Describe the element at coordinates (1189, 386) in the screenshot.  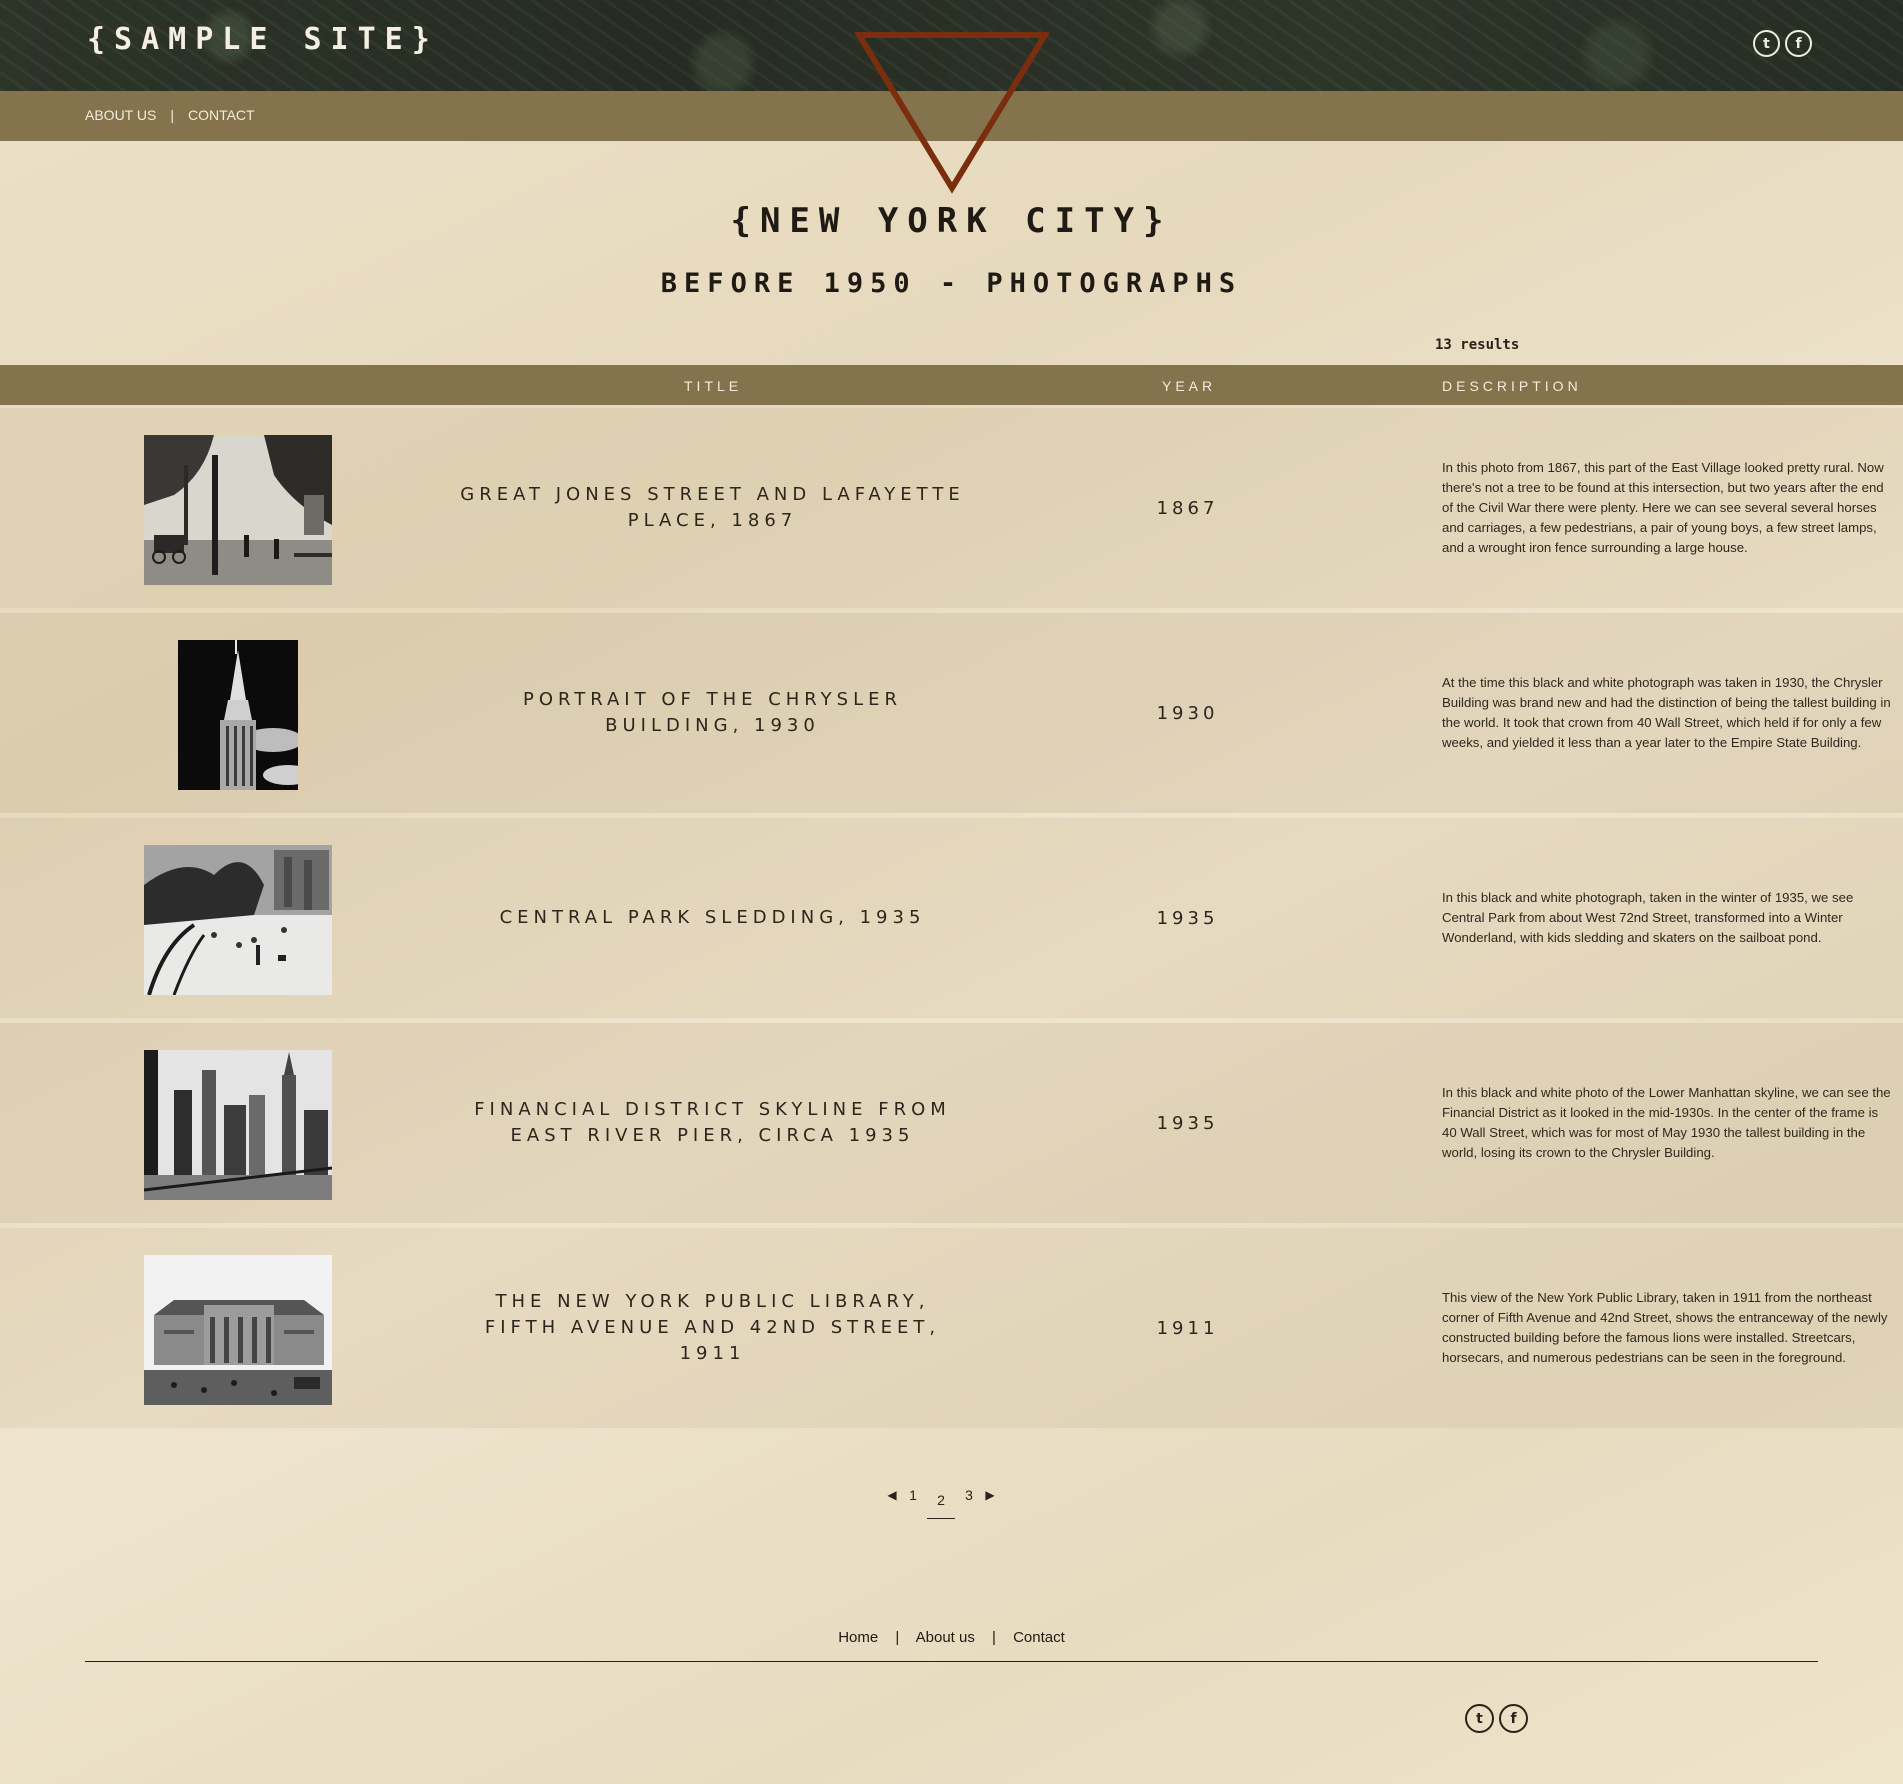
I see `column-header-year: YEAR` at that location.